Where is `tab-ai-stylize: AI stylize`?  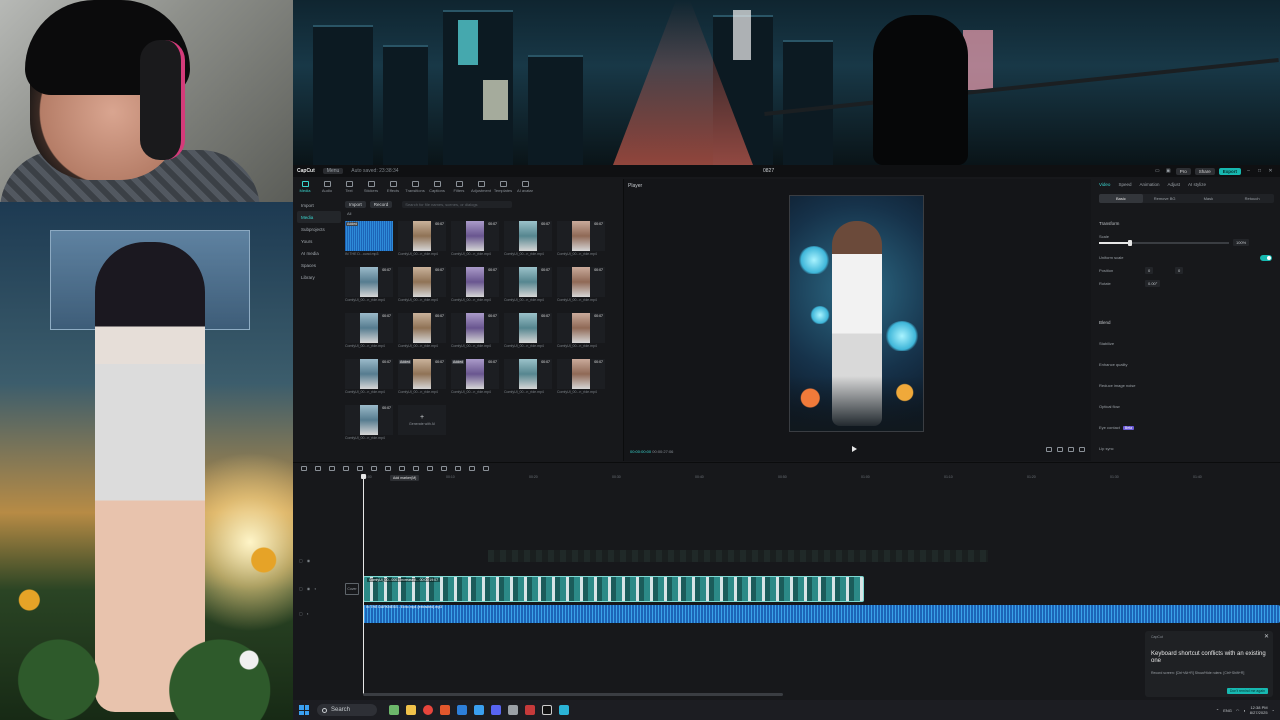
tab-ai-stylize: AI stylize is located at coordinates (1197, 184).